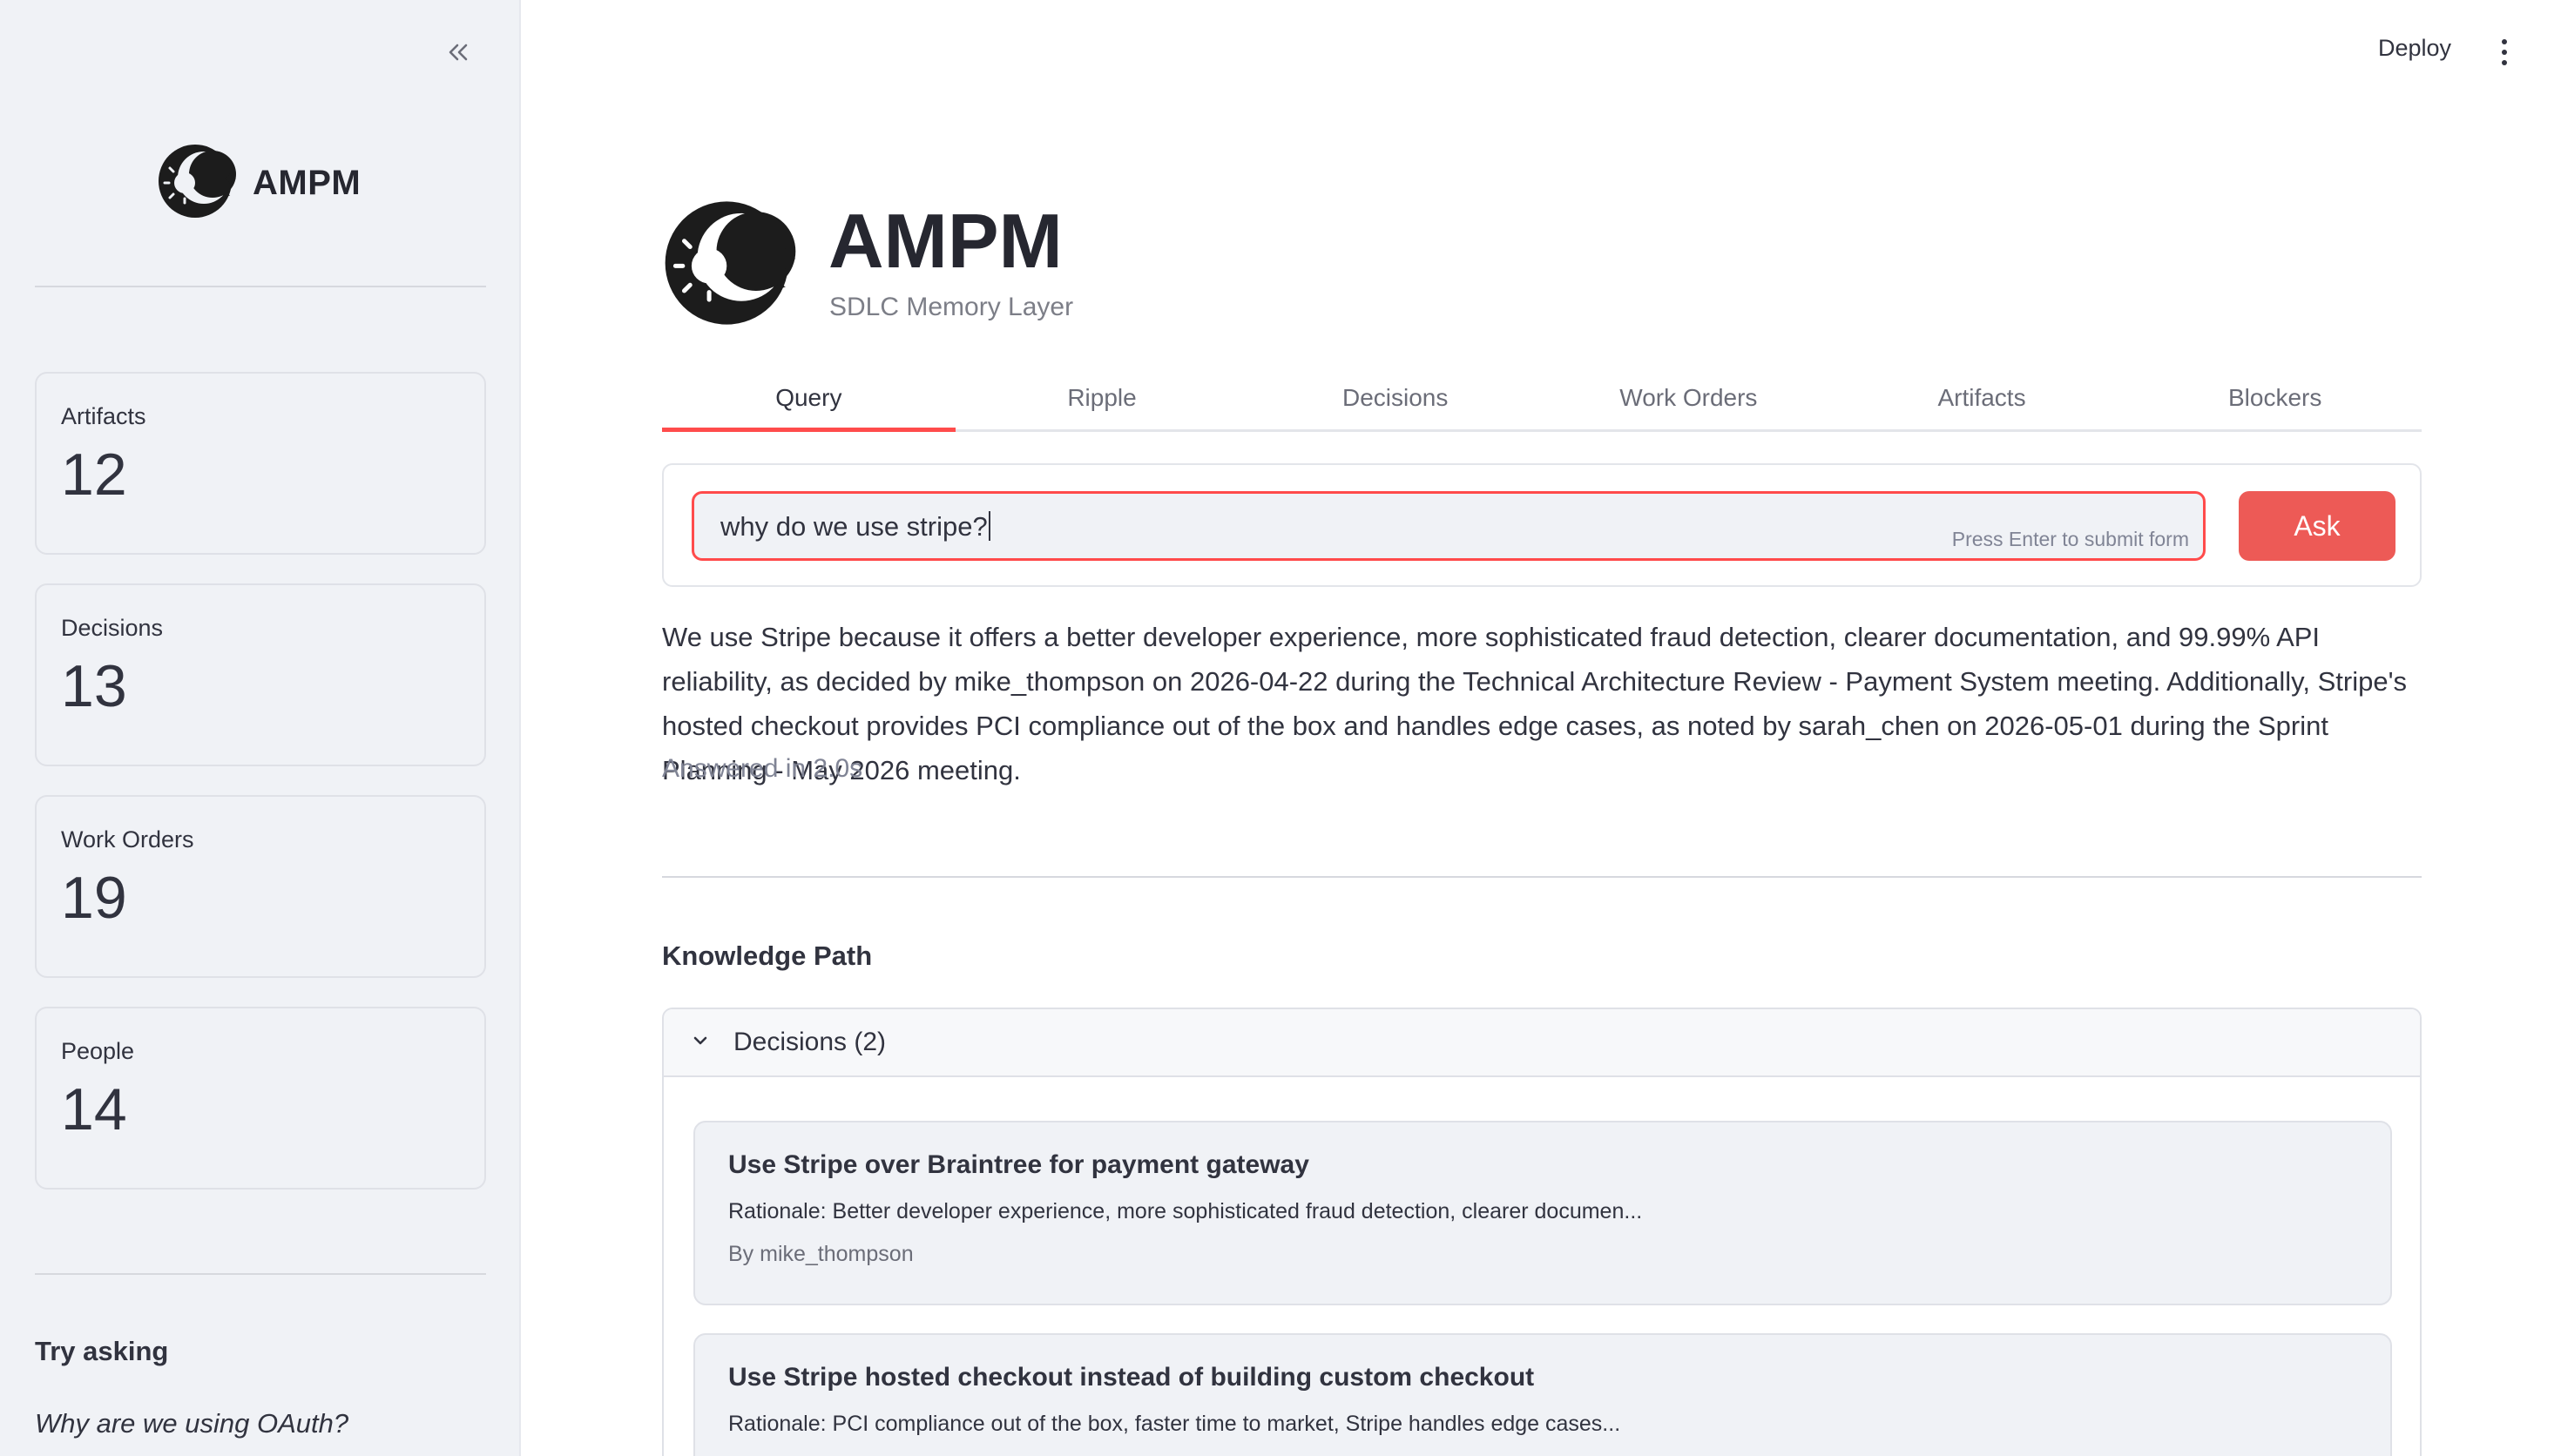 The width and height of the screenshot is (2561, 1456). Describe the element at coordinates (260, 674) in the screenshot. I see `metric-decisions: Decisions 13` at that location.